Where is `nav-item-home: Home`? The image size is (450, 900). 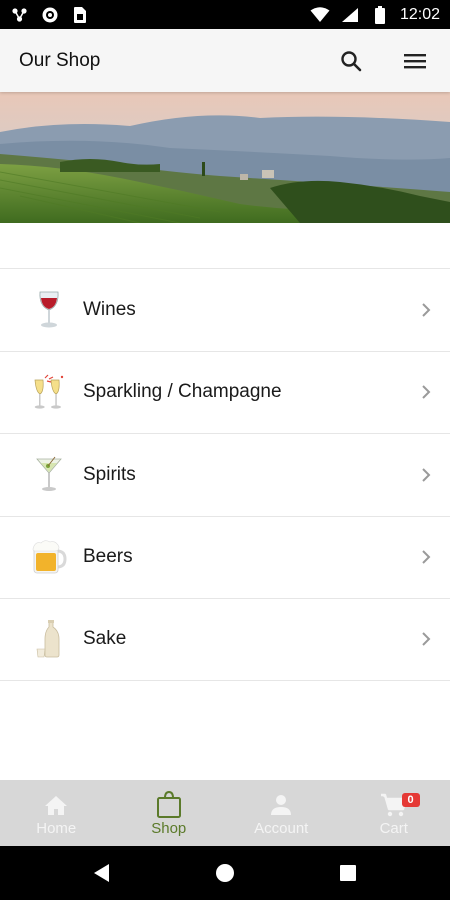 nav-item-home: Home is located at coordinates (56, 813).